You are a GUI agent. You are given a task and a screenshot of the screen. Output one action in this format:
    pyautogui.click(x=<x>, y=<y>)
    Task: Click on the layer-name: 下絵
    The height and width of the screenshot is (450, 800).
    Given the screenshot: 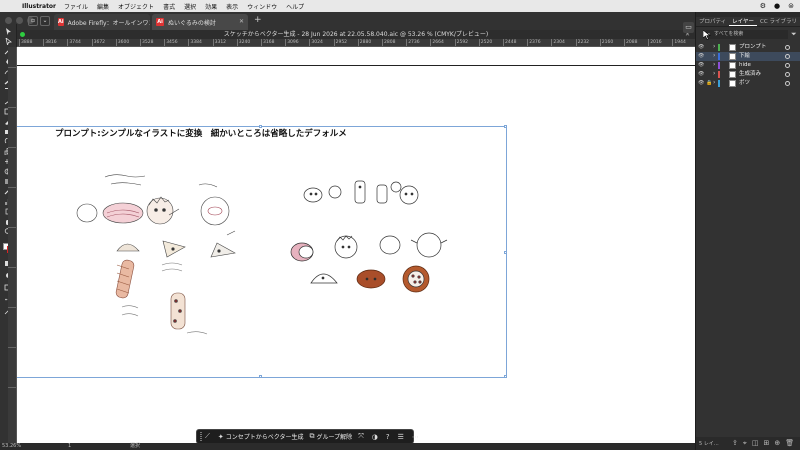 What is the action you would take?
    pyautogui.click(x=744, y=56)
    